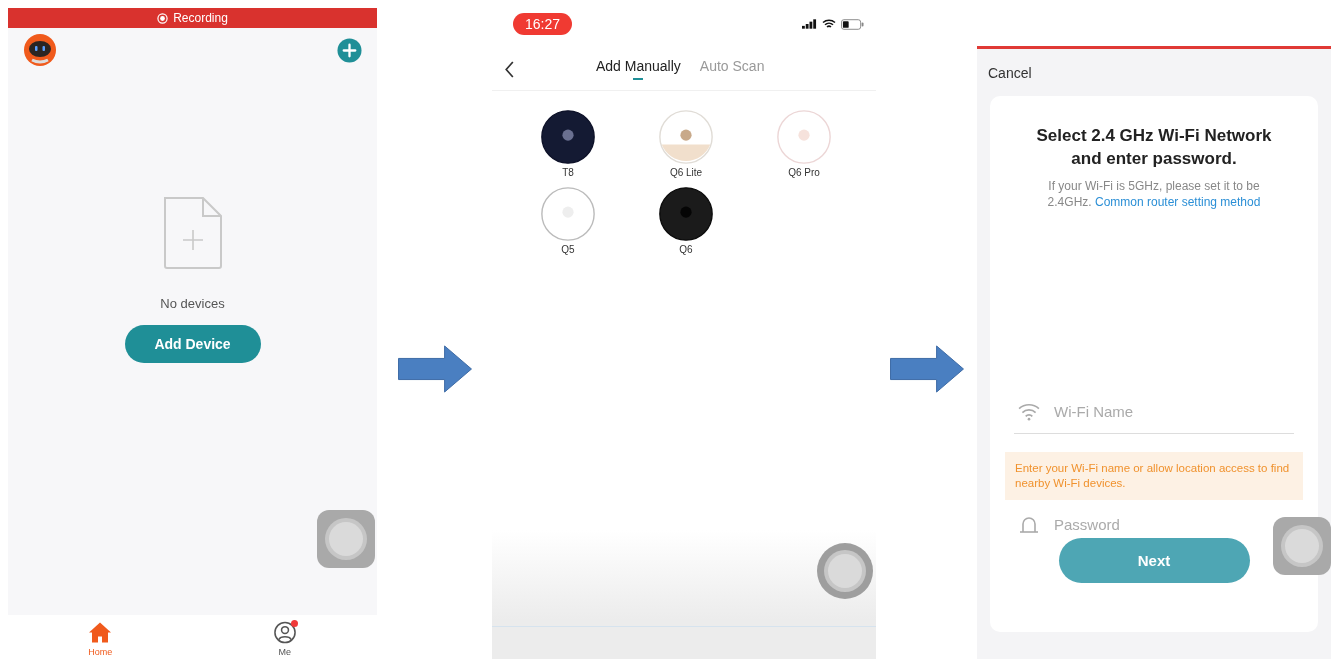  I want to click on profile-icon, so click(284, 632).